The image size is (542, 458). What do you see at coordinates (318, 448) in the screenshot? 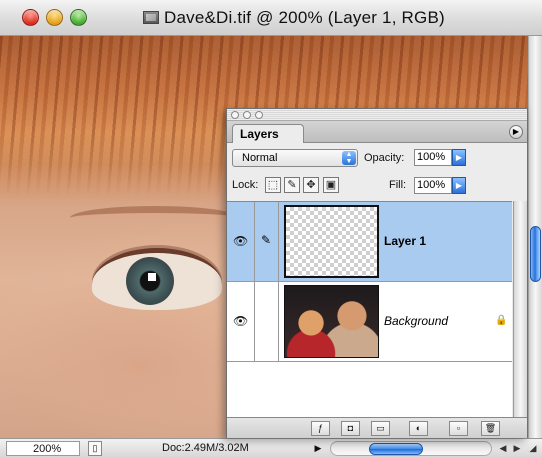
I see `status-menu-arrow-icon: ▶` at bounding box center [318, 448].